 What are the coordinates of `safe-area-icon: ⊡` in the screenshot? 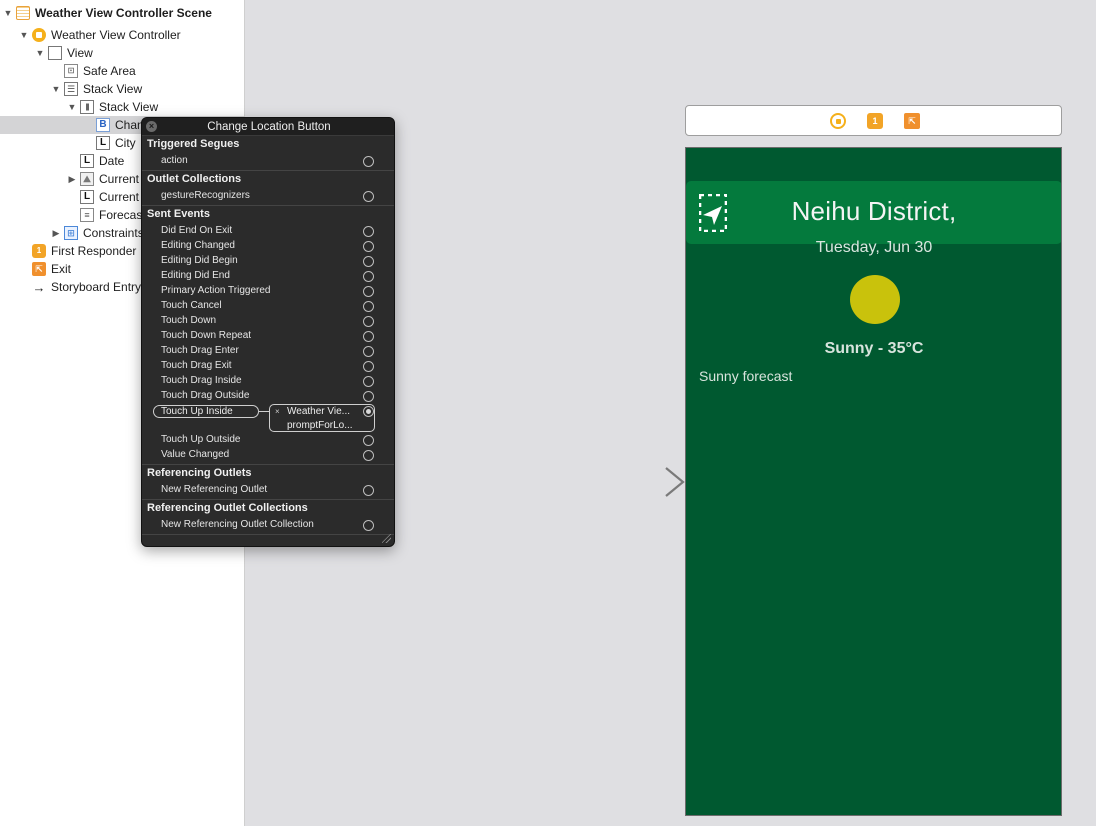 It's located at (71, 71).